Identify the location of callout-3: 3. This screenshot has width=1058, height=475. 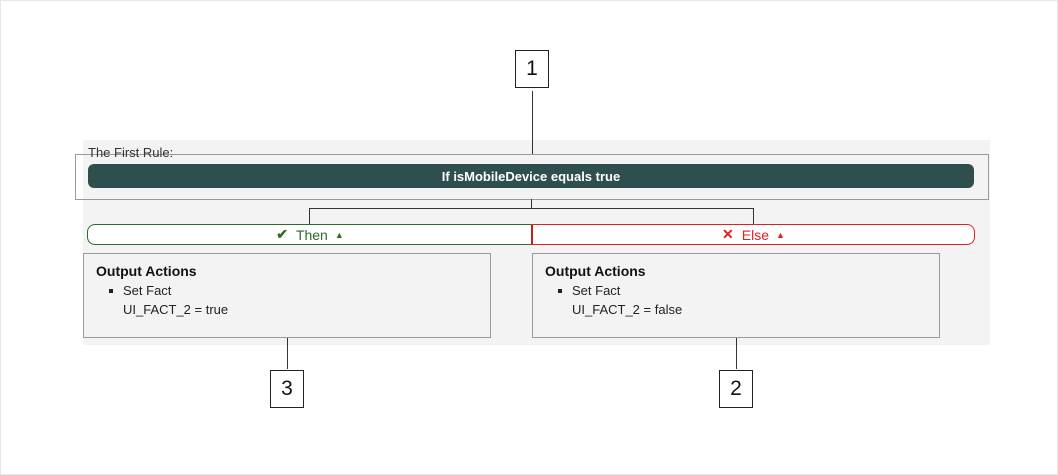
(287, 389).